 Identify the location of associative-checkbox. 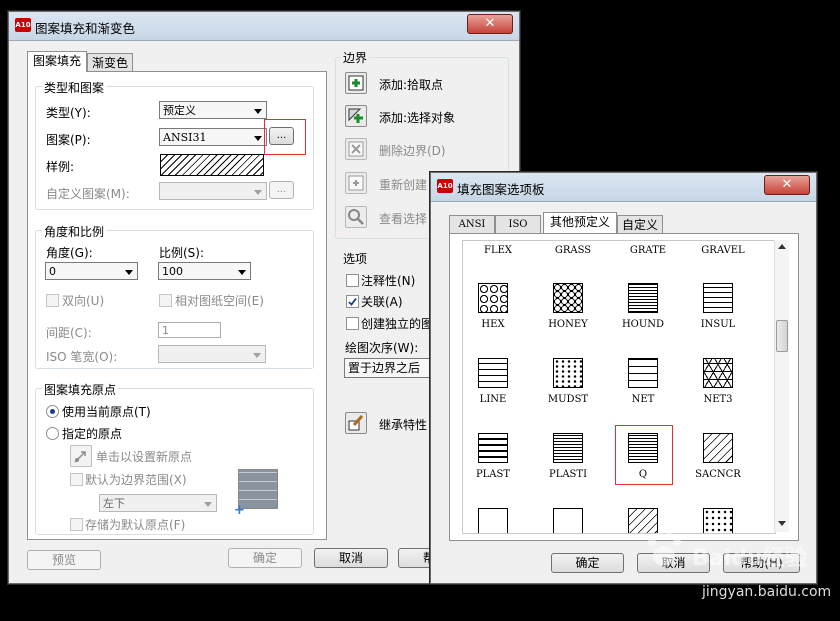
(352, 301).